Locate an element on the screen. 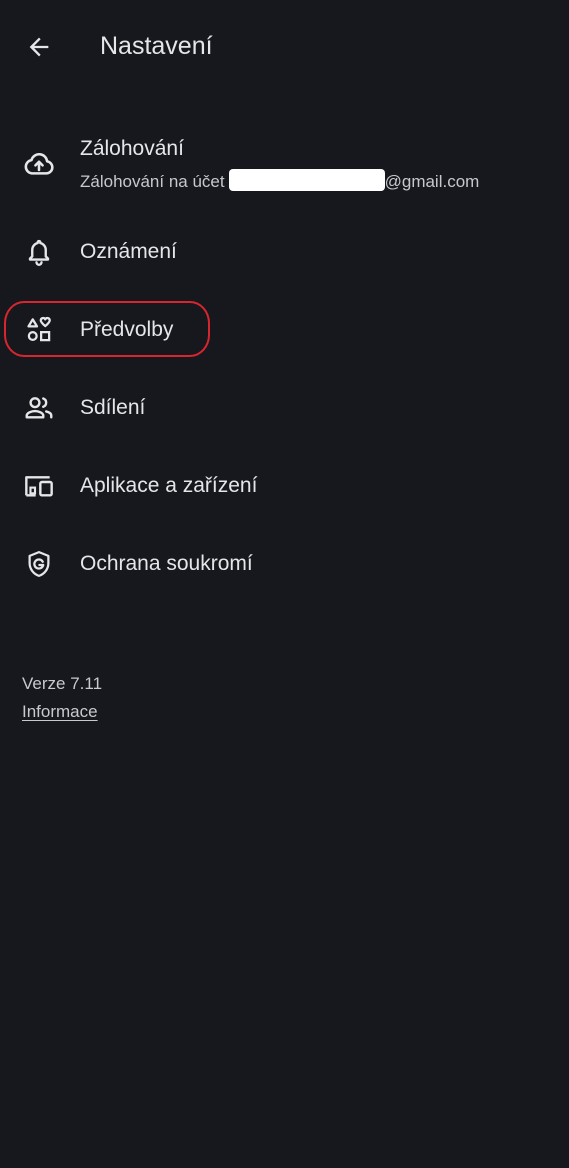 This screenshot has width=569, height=1168. menu-item-apps-devices: Aplikace a zařízení is located at coordinates (284, 486).